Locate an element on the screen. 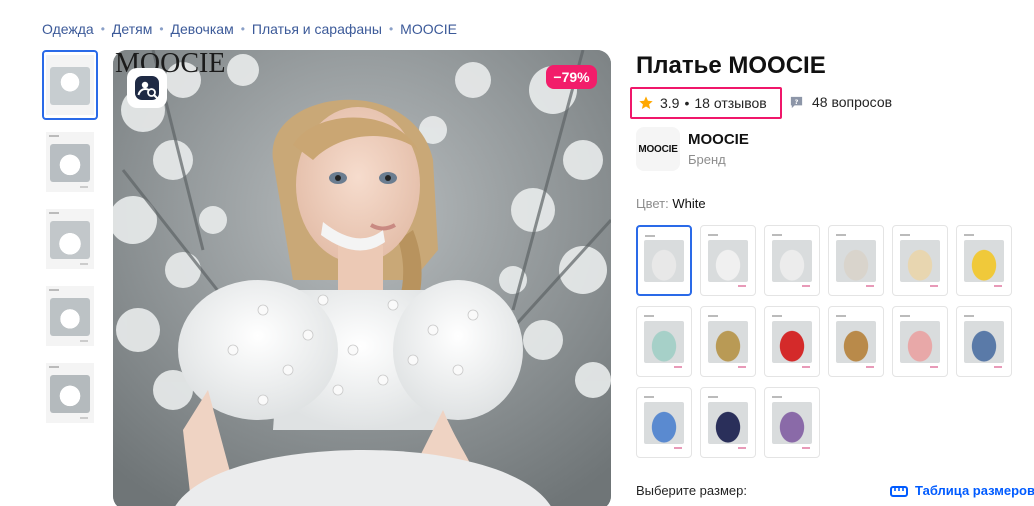 The width and height of the screenshot is (1034, 506). breadcrumb-item-dresses: Платья и сарафаны is located at coordinates (317, 29).